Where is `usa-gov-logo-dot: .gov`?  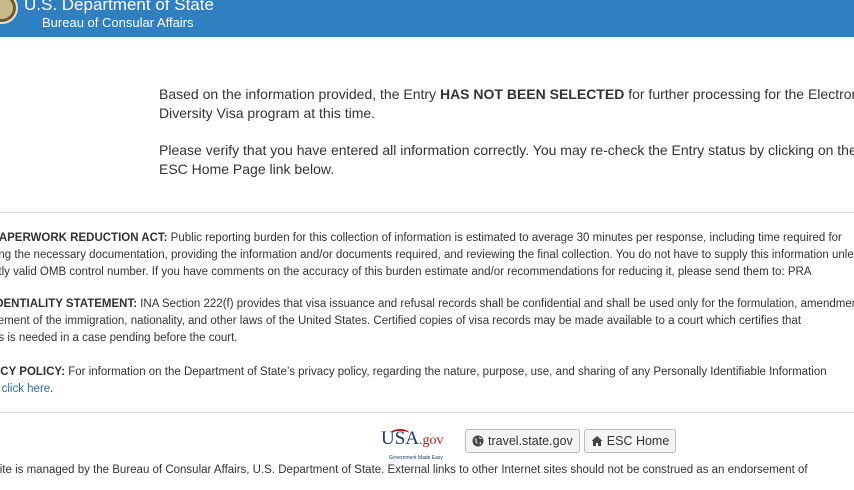
usa-gov-logo-dot: .gov is located at coordinates (431, 440).